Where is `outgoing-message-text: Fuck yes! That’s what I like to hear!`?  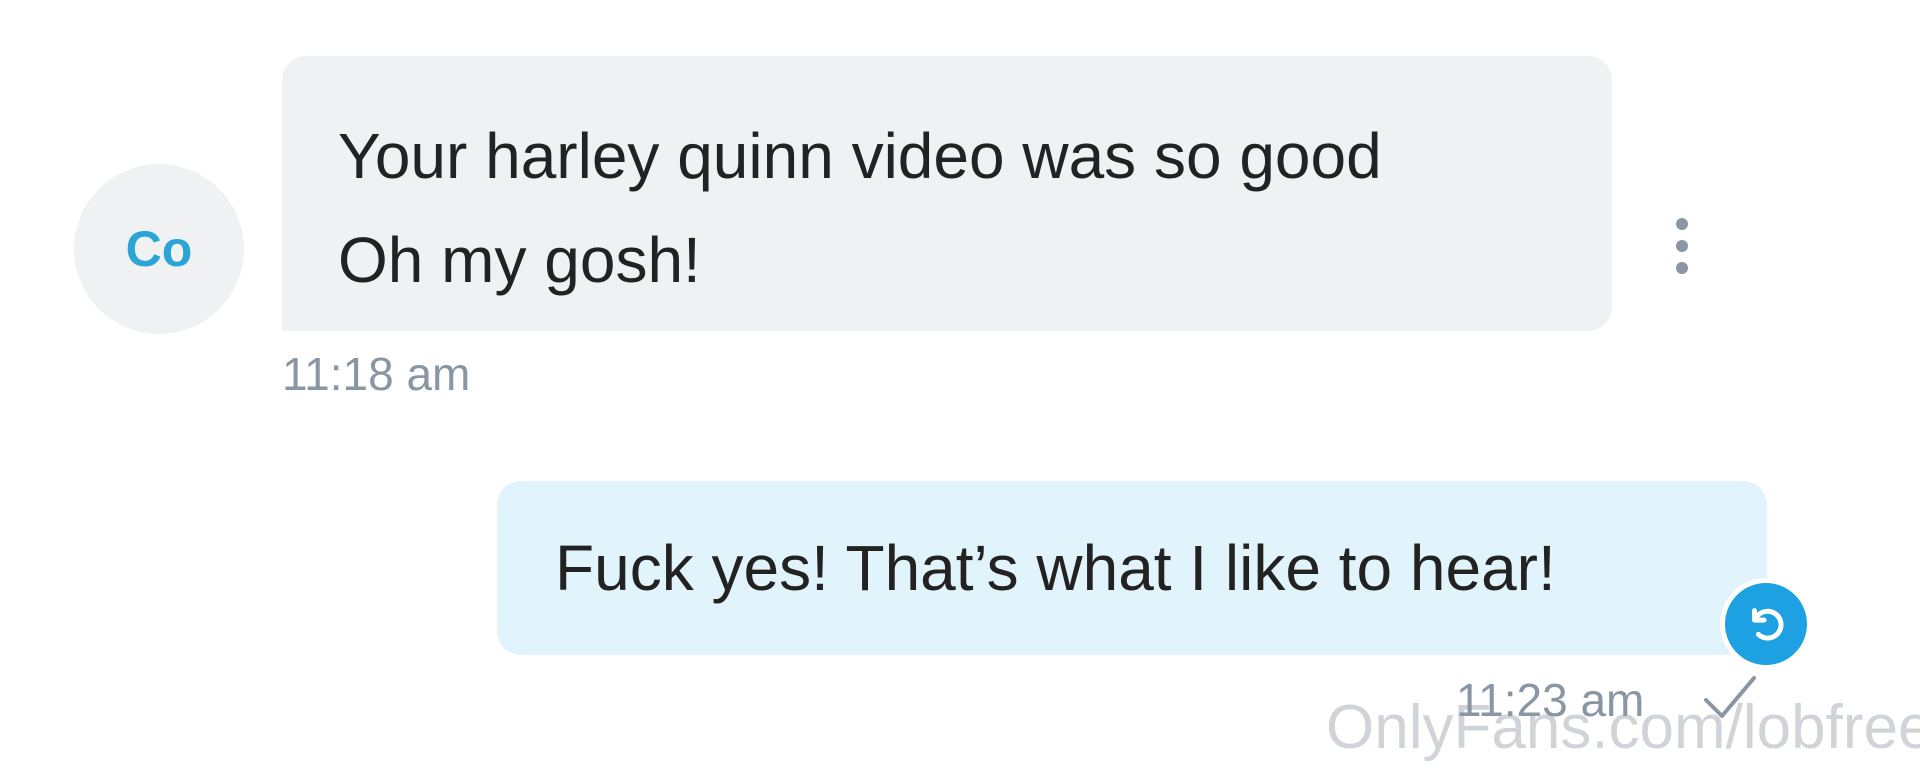 outgoing-message-text: Fuck yes! That’s what I like to hear! is located at coordinates (1055, 568).